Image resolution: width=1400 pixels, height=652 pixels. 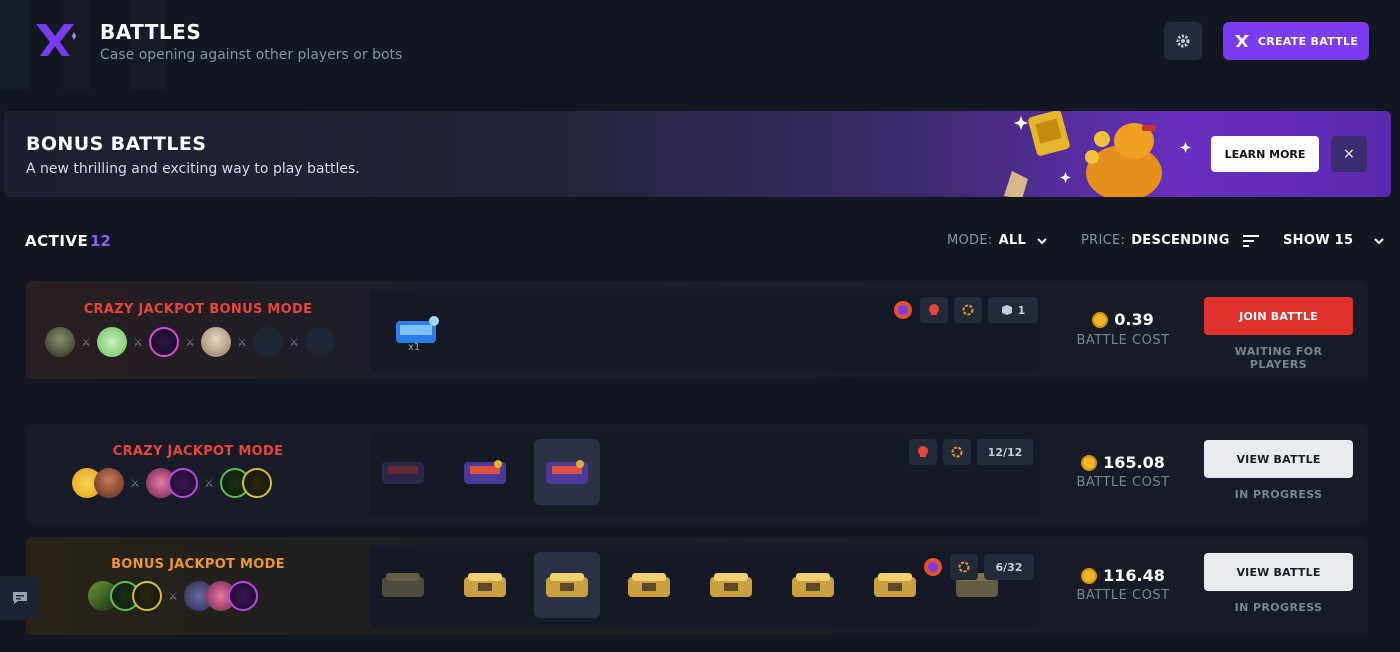 What do you see at coordinates (1009, 567) in the screenshot?
I see `rounds-badge: 6/32` at bounding box center [1009, 567].